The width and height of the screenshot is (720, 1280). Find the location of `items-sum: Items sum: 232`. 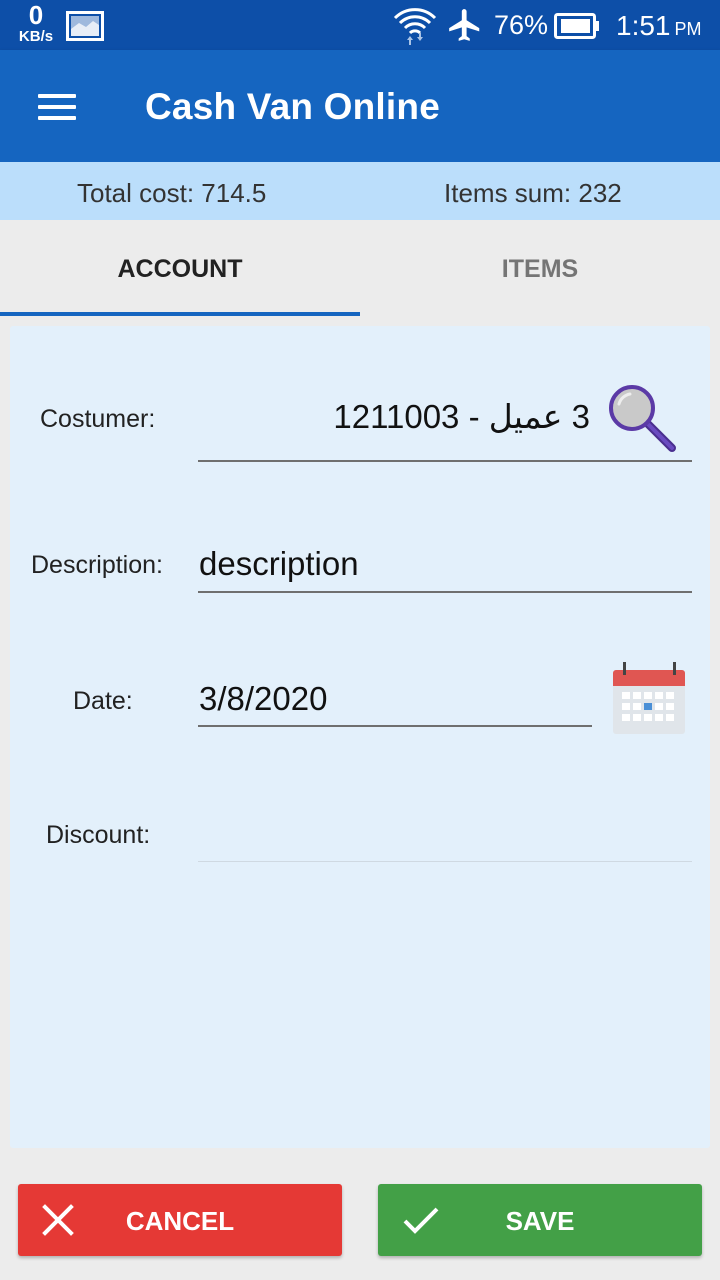

items-sum: Items sum: 232 is located at coordinates (533, 193).